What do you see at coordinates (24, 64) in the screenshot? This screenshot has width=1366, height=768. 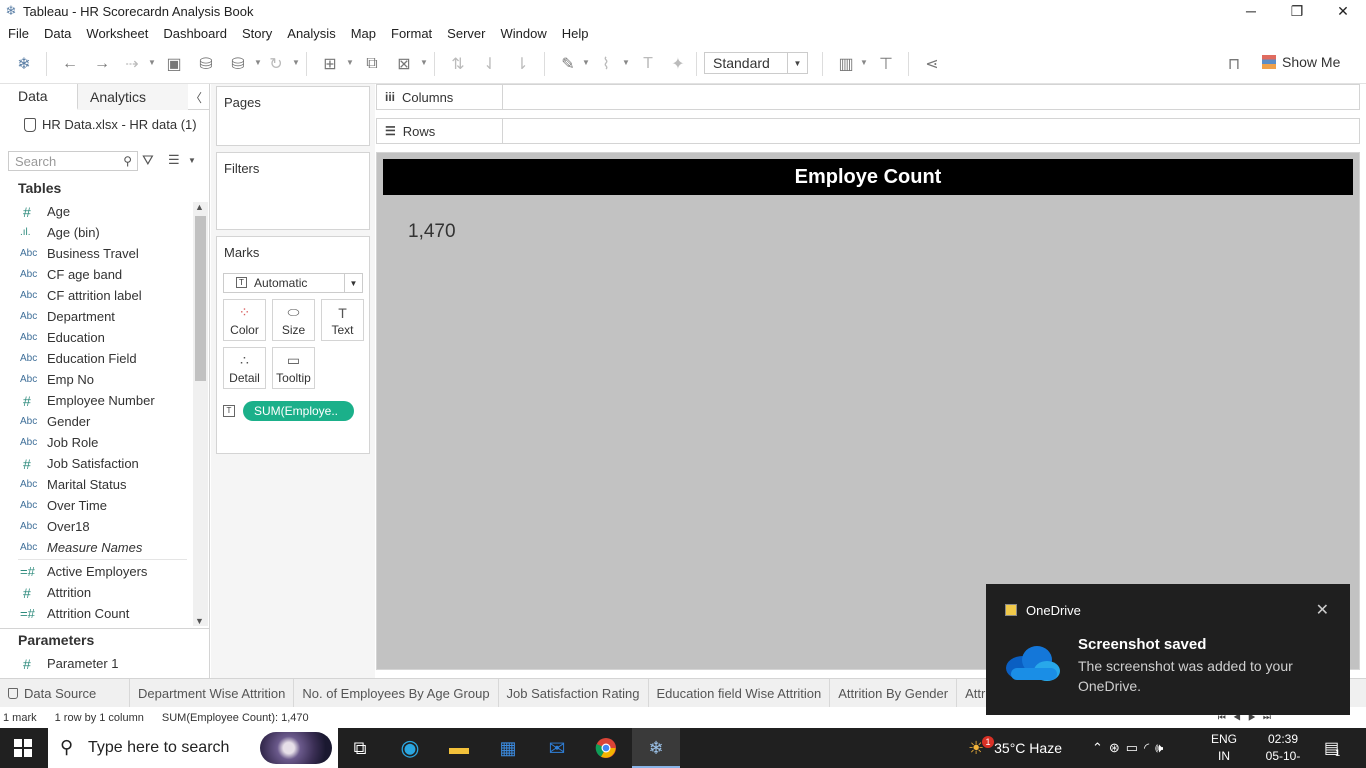 I see `tableau-home-icon: ❄` at bounding box center [24, 64].